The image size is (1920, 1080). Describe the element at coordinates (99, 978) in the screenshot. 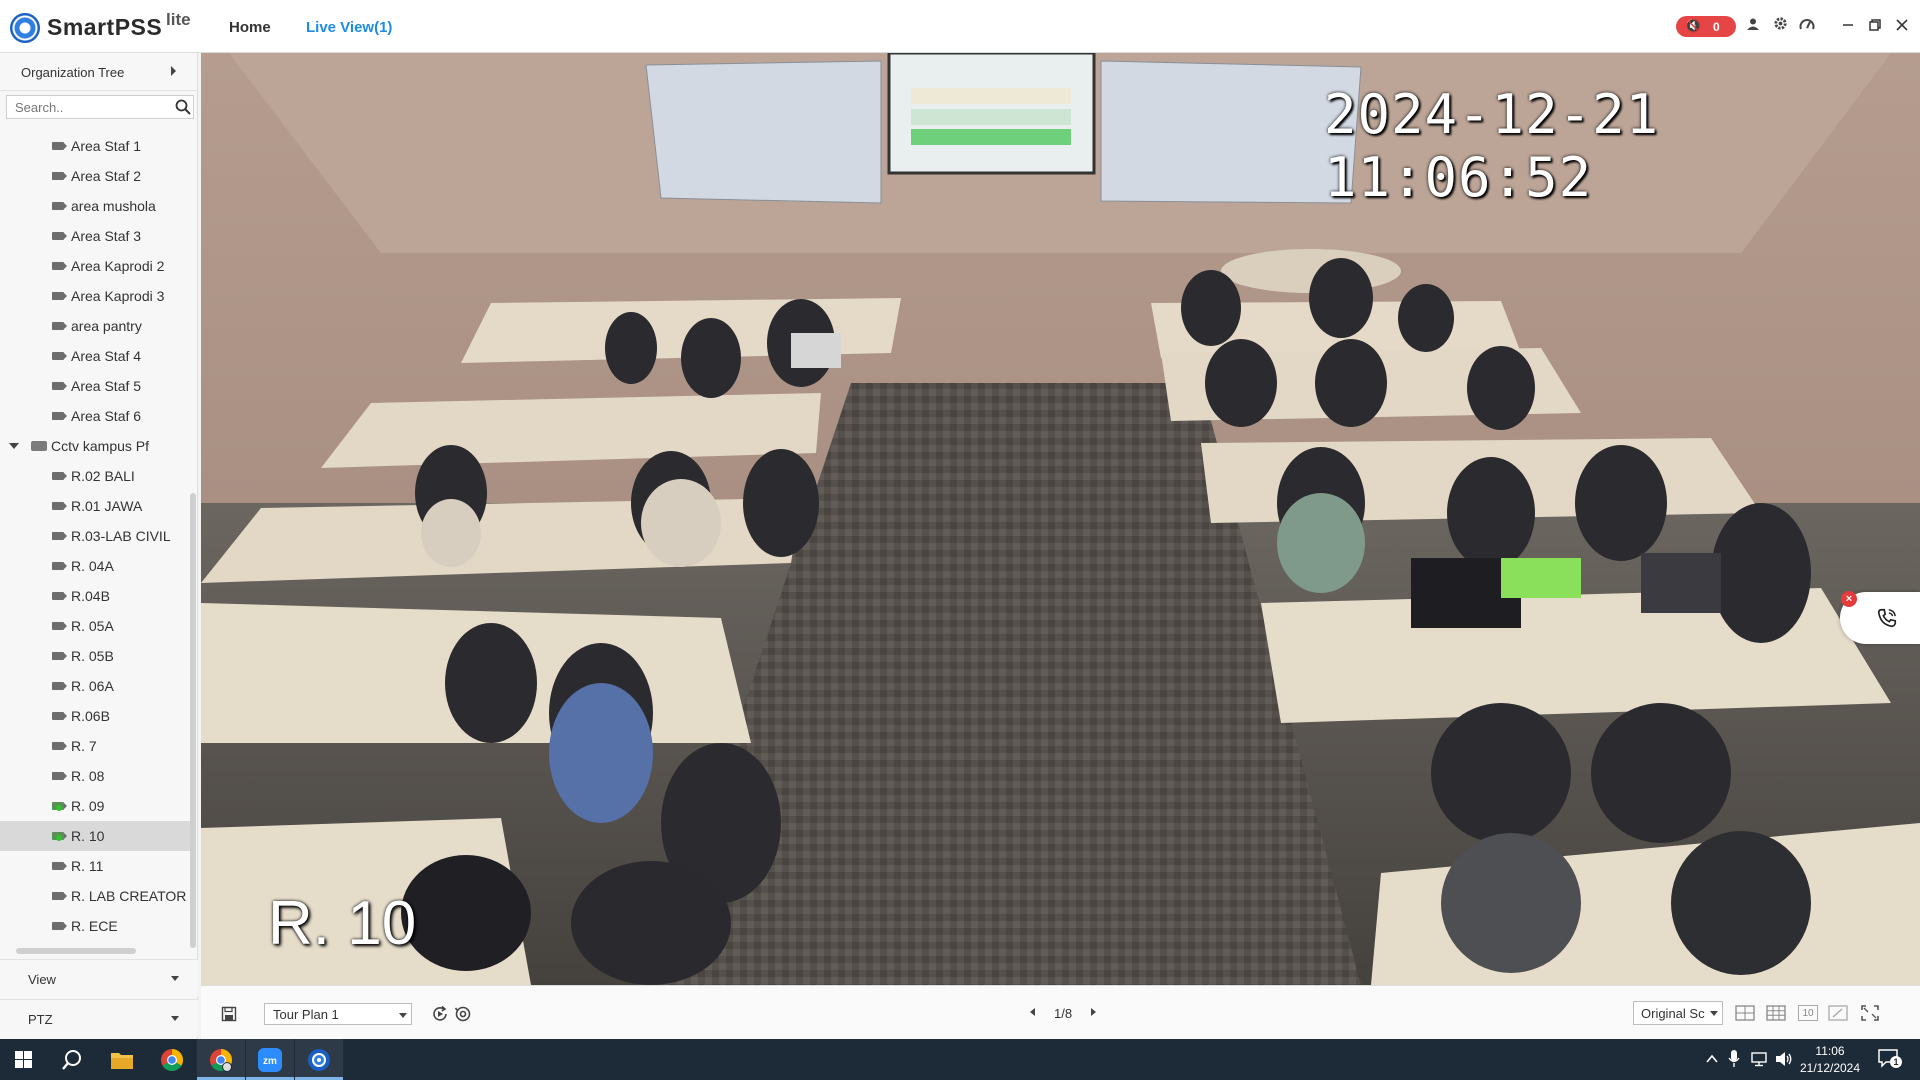

I see `view-panel-header: View` at that location.